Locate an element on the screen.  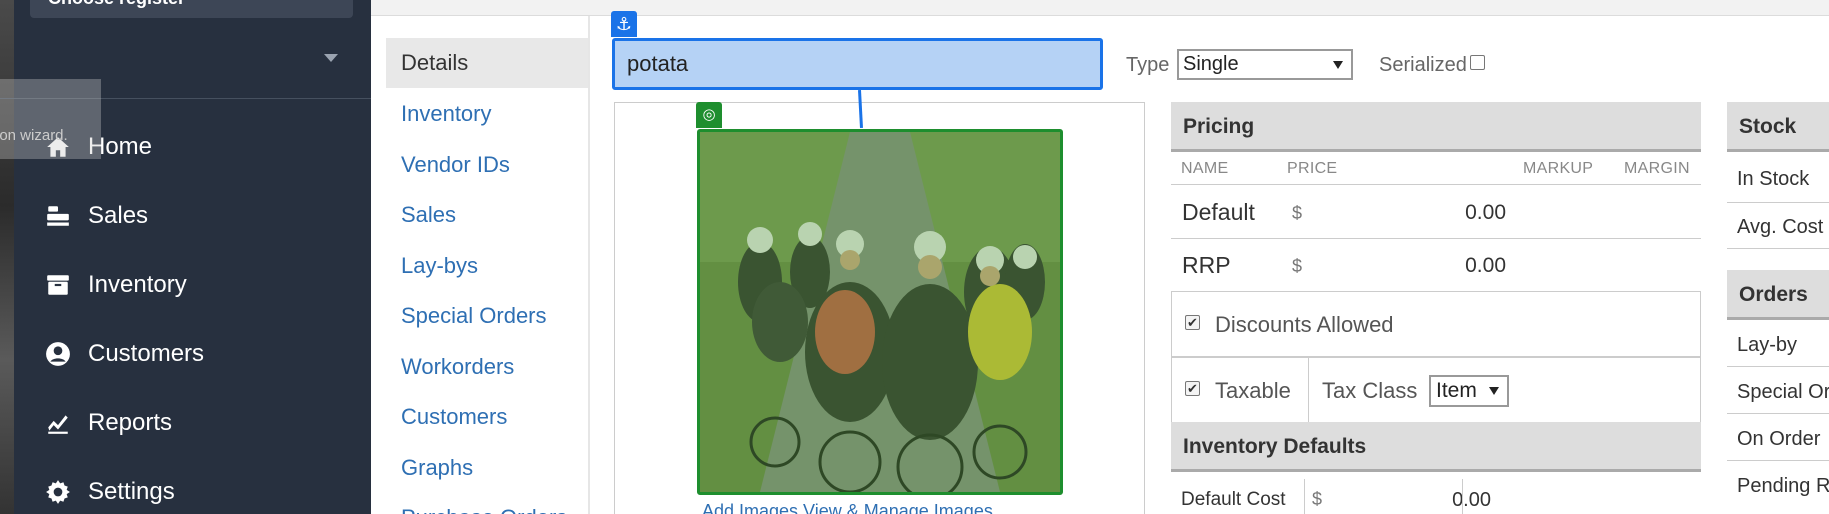
item-photo is located at coordinates (880, 312).